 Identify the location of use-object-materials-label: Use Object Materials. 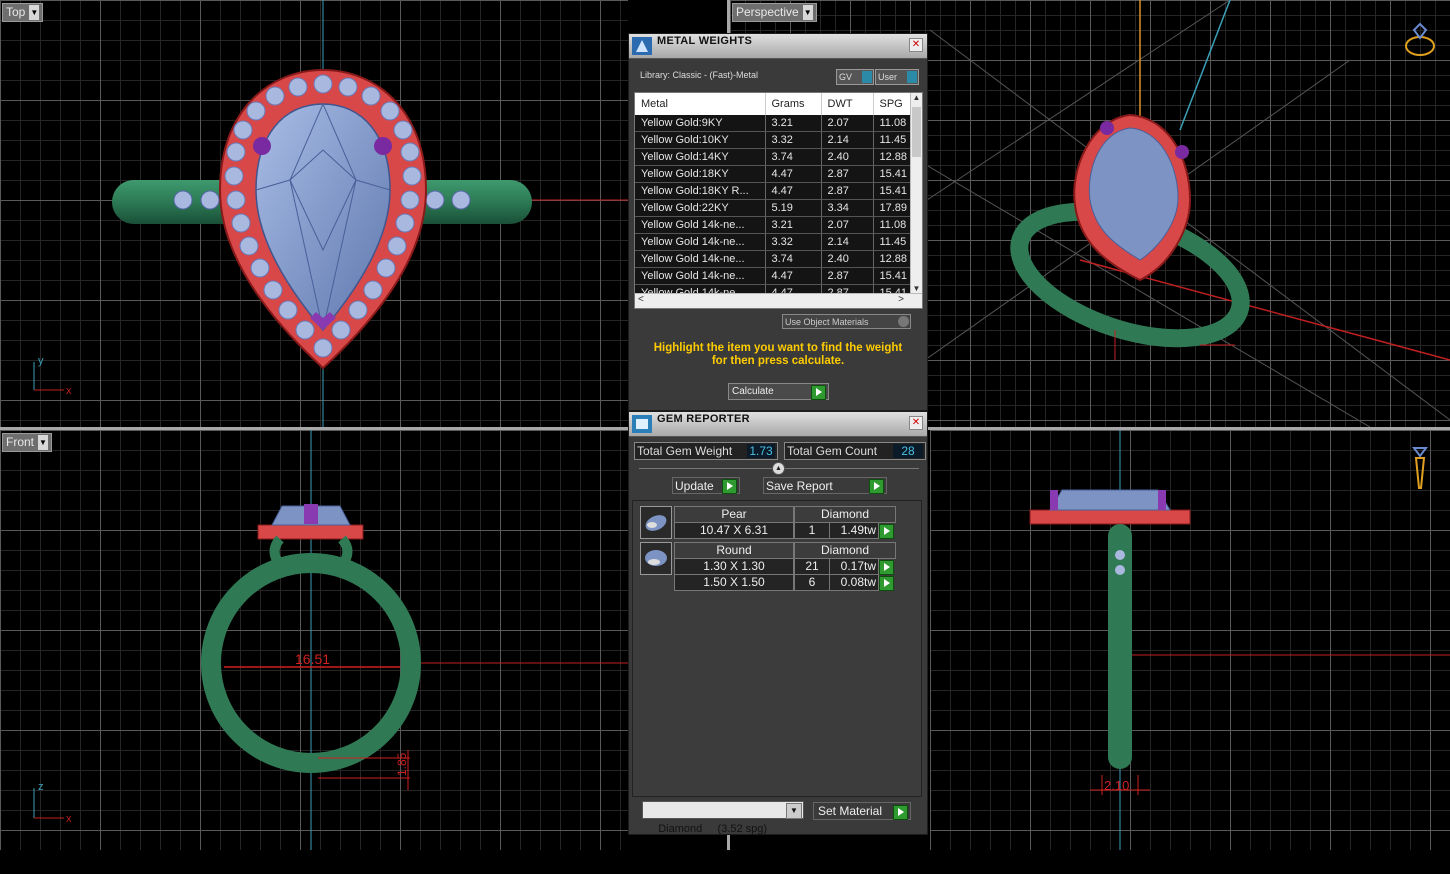
(827, 322).